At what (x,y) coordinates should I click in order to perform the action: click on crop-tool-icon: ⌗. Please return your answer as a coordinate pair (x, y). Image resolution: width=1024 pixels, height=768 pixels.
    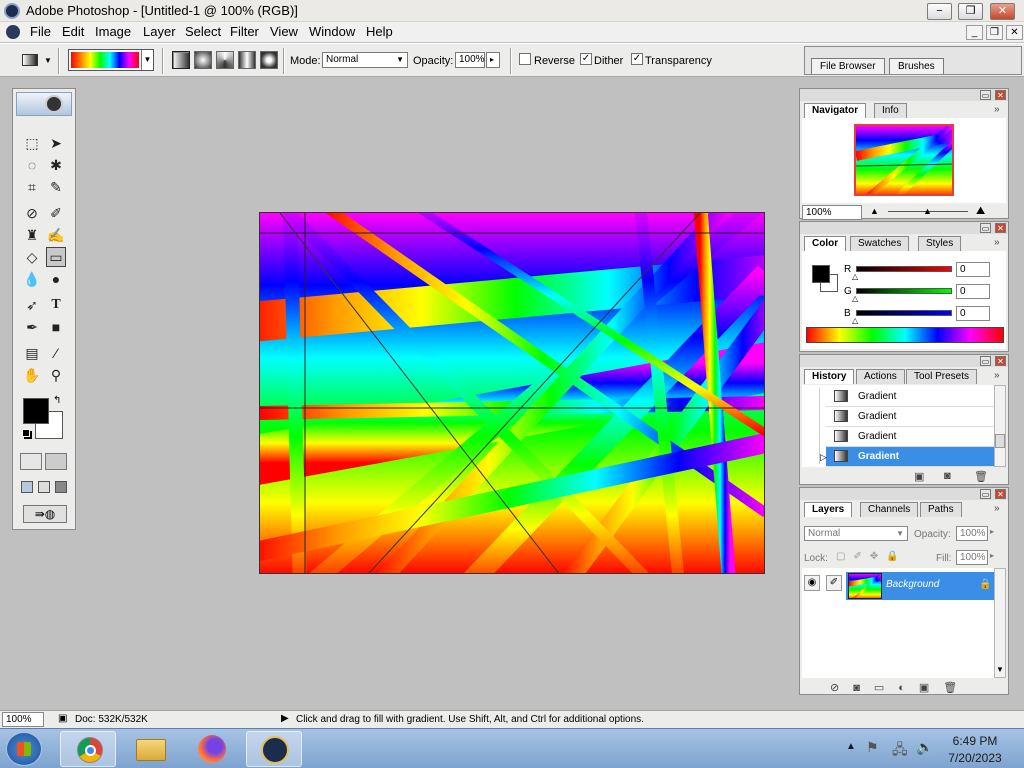
    Looking at the image, I should click on (32, 187).